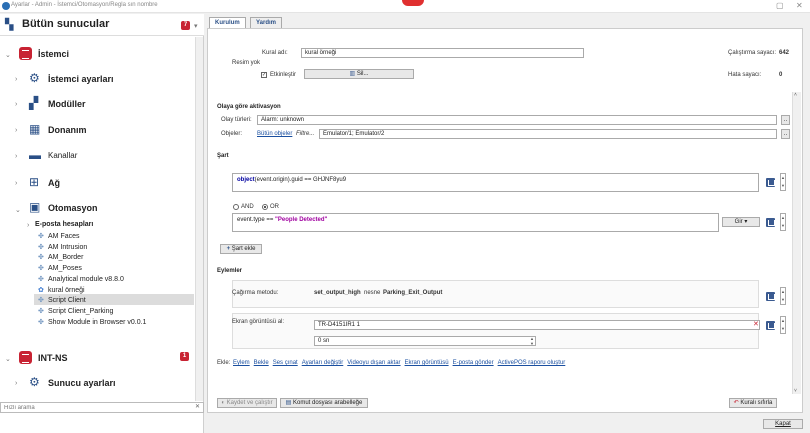 This screenshot has width=810, height=433. I want to click on tree-client-settings: İstemci ayarları, so click(81, 79).